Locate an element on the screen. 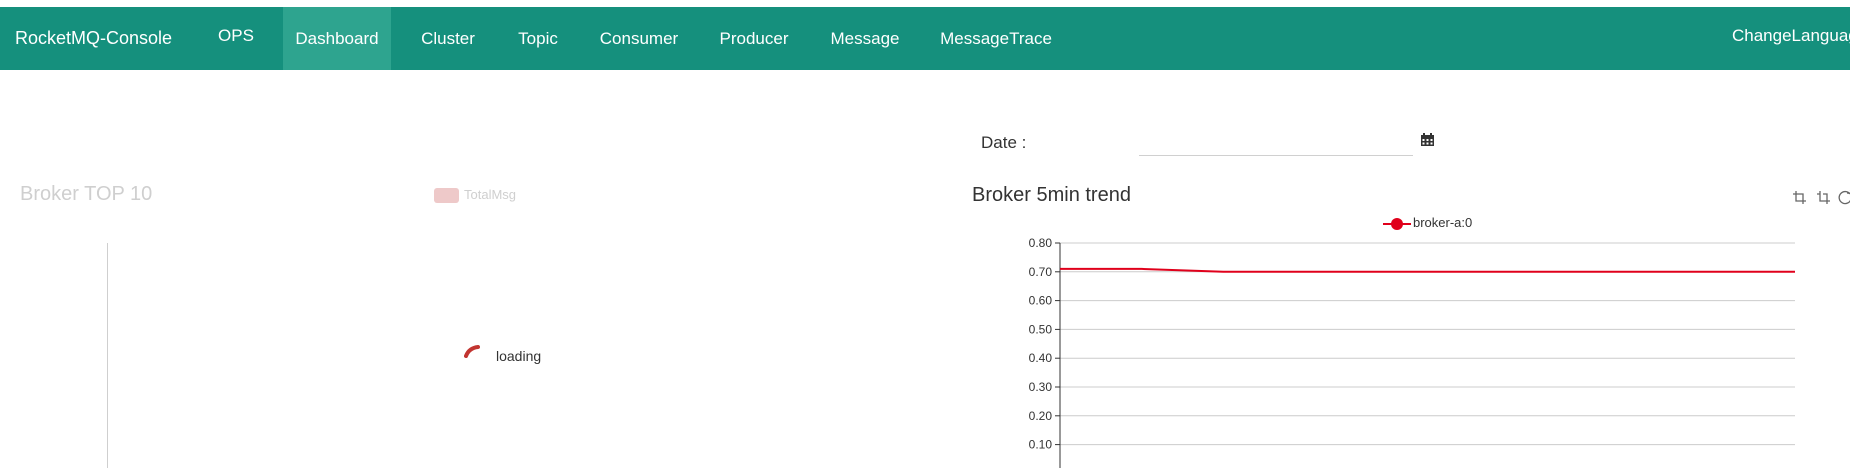  broker-top10-title: Broker TOP 10 is located at coordinates (86, 194).